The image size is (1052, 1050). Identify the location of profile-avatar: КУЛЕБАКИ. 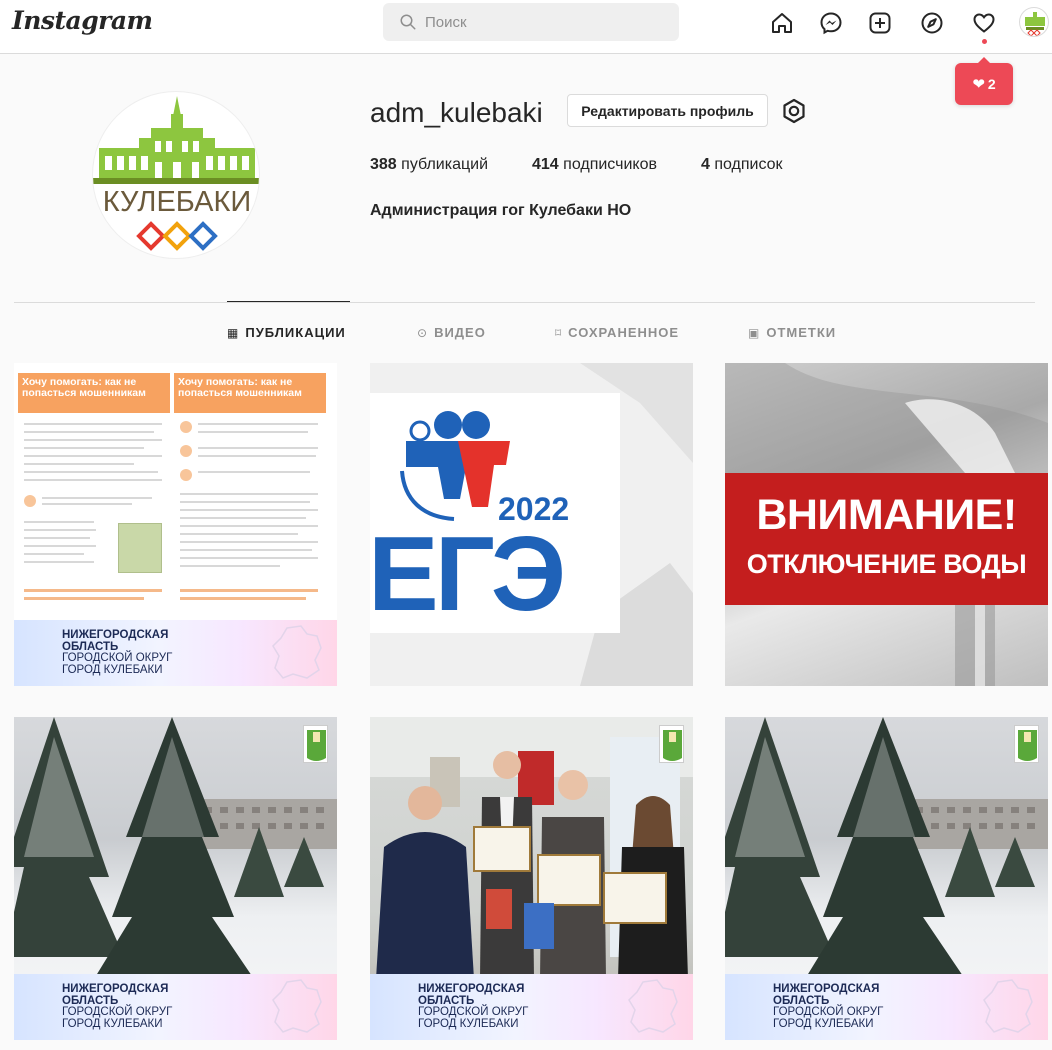
(176, 175).